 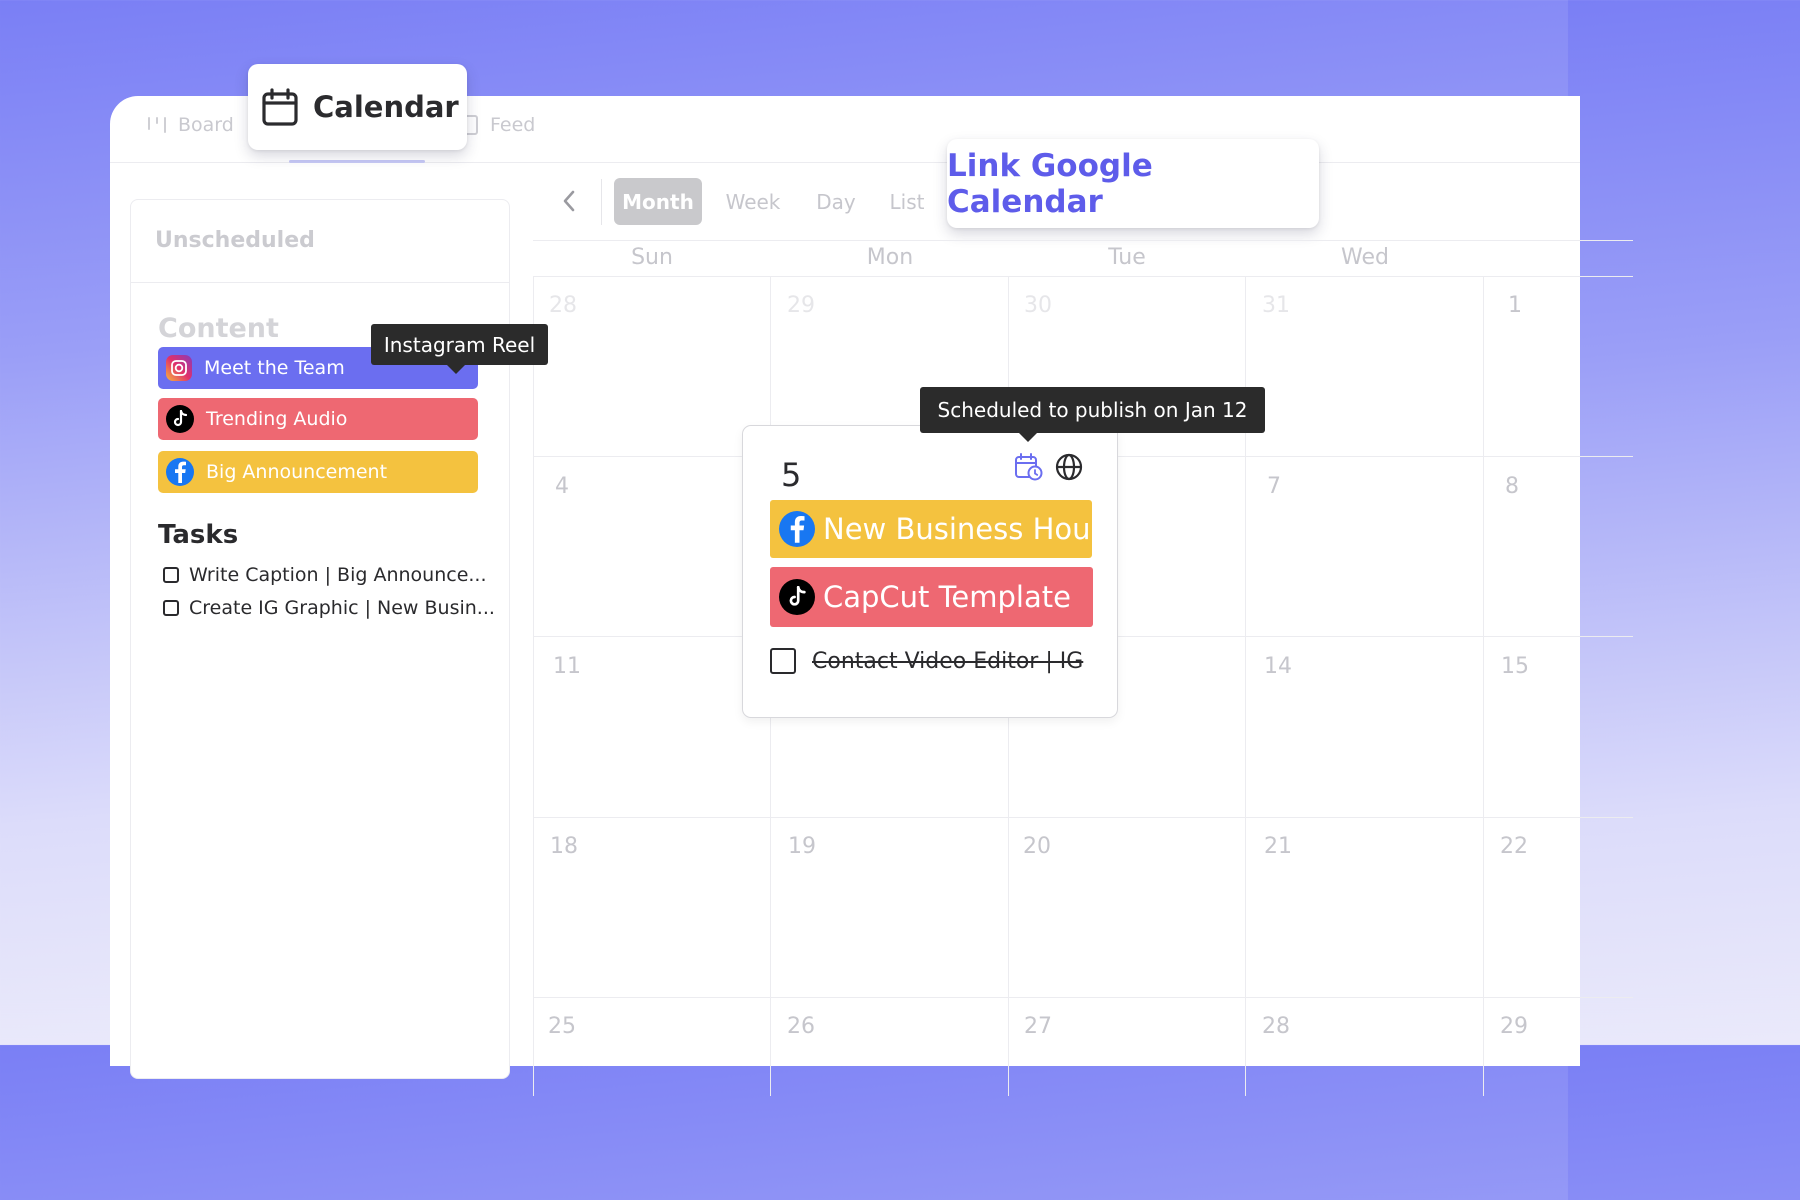 I want to click on tab-calendar: Calendar, so click(x=357, y=107).